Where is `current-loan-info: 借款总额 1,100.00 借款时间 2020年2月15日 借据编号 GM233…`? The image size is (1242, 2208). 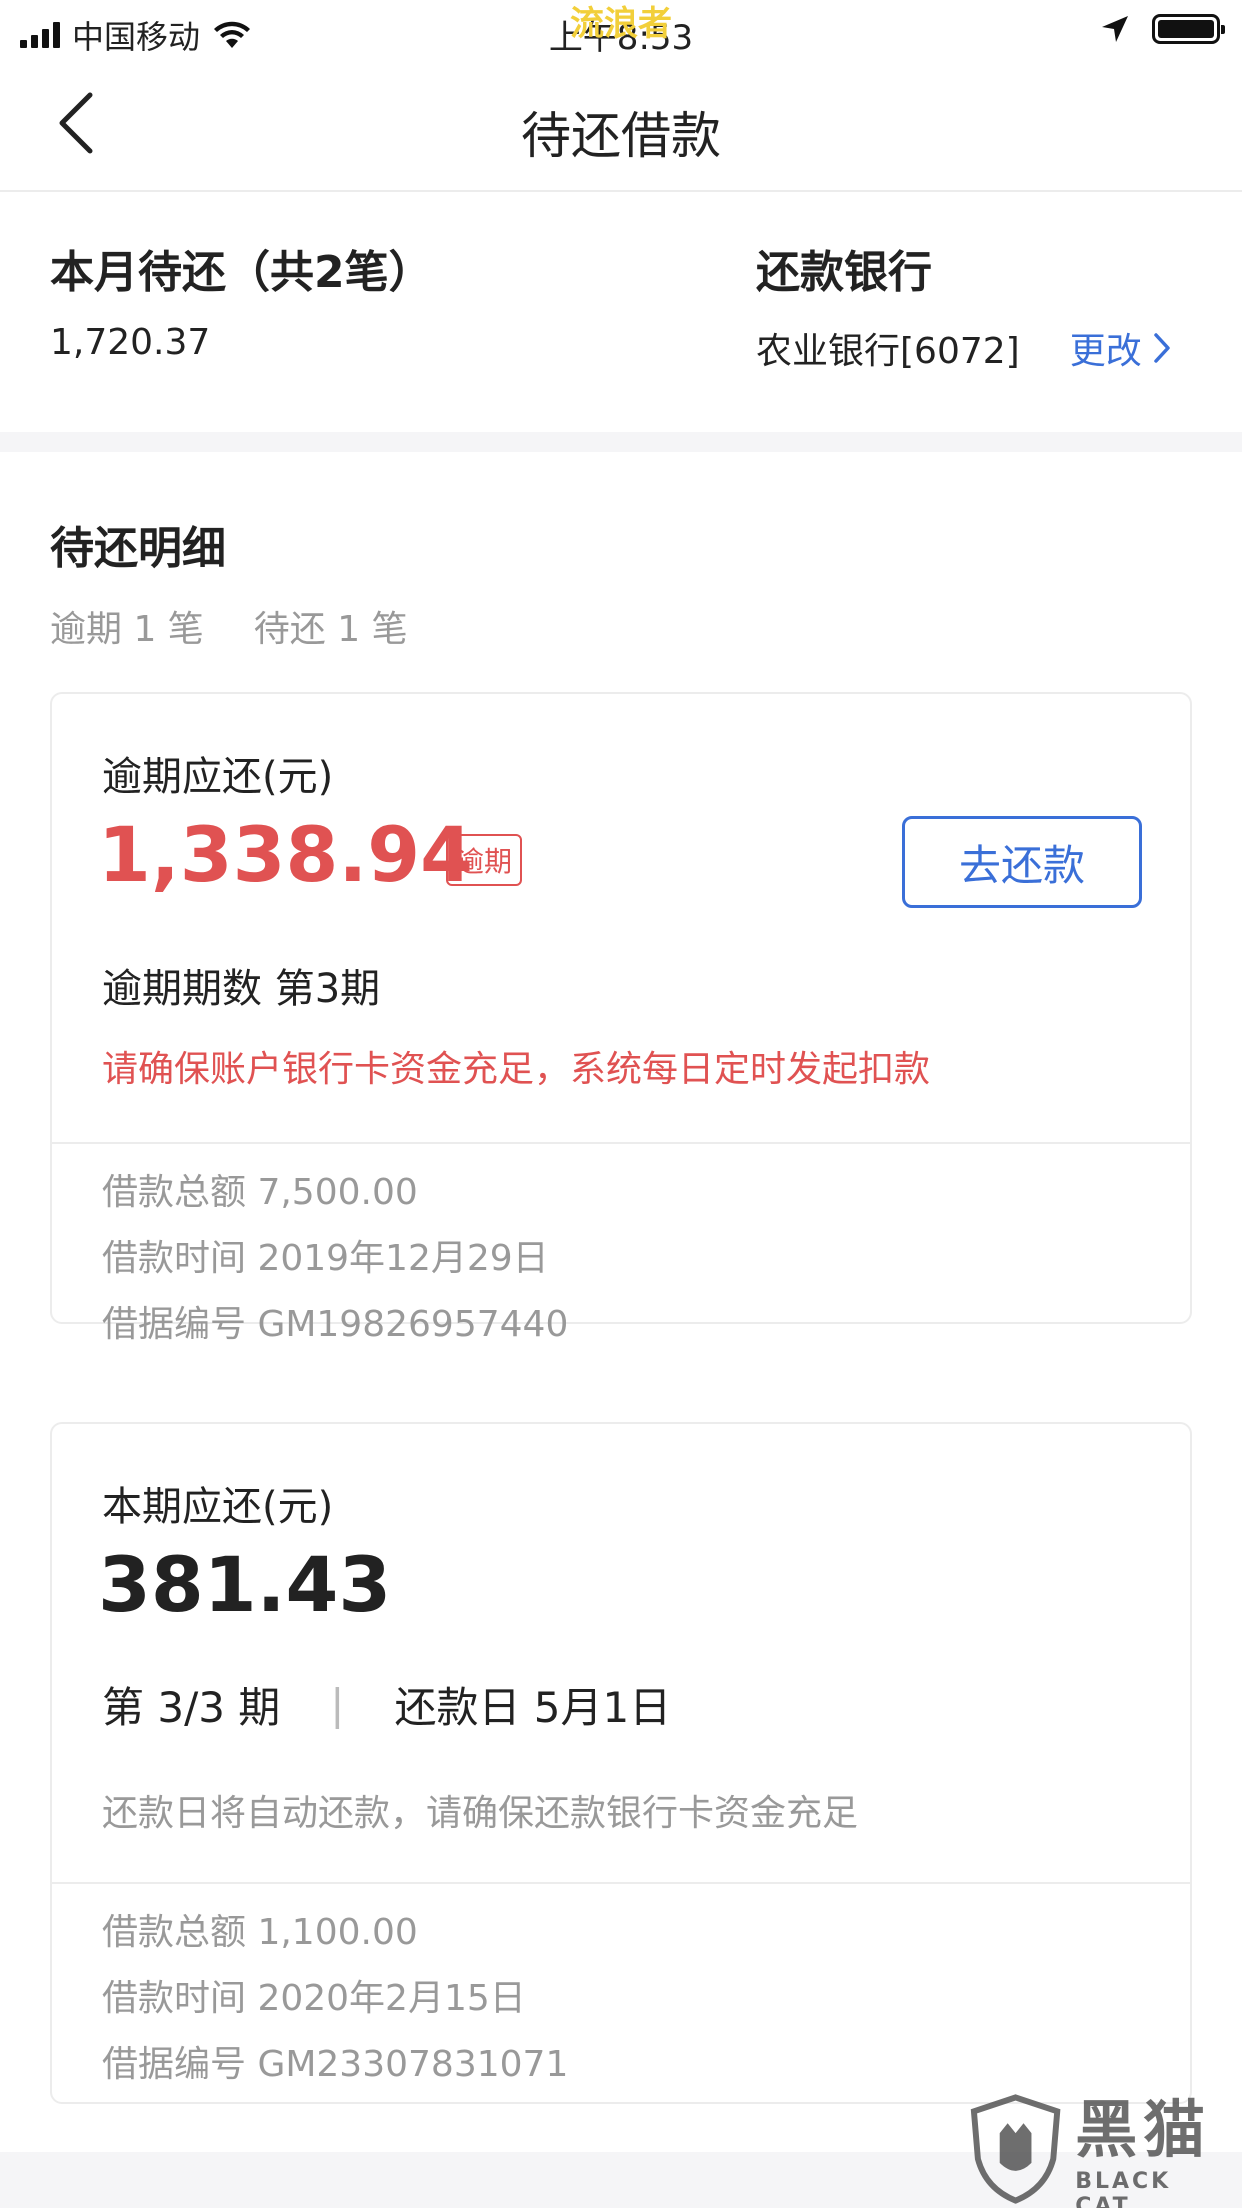
current-loan-info: 借款总额 1,100.00 借款时间 2020年2月15日 借据编号 GM233… is located at coordinates (335, 1999).